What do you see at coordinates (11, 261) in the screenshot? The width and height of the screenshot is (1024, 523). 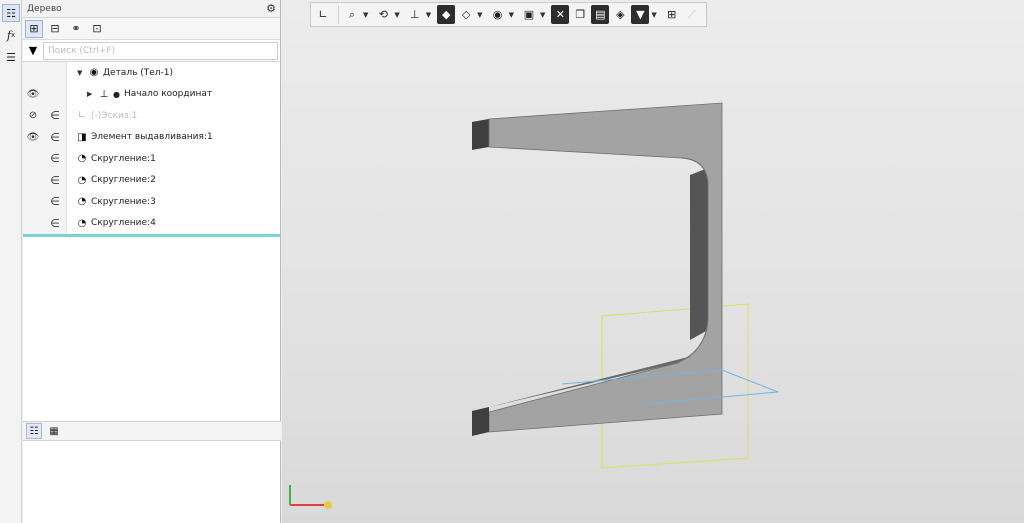 I see `left-icon-strip: ☷ fx ☰` at bounding box center [11, 261].